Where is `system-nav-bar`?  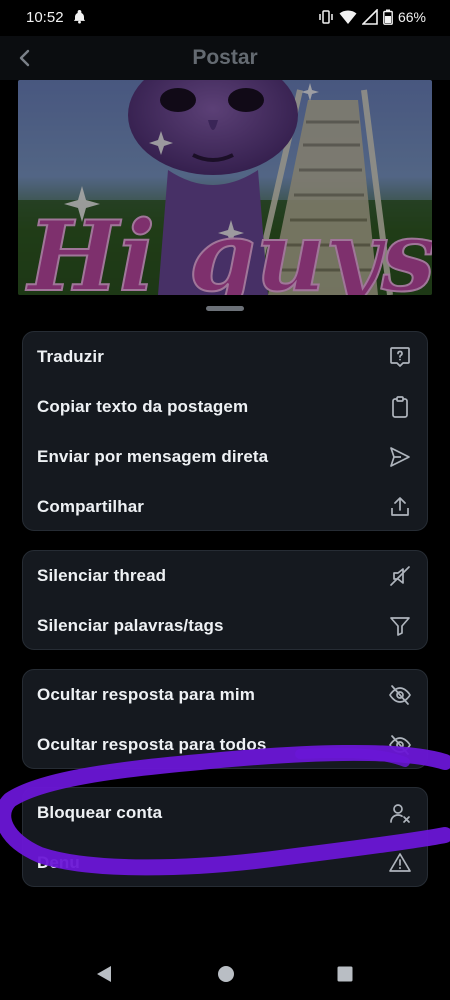
system-nav-bar is located at coordinates (225, 975).